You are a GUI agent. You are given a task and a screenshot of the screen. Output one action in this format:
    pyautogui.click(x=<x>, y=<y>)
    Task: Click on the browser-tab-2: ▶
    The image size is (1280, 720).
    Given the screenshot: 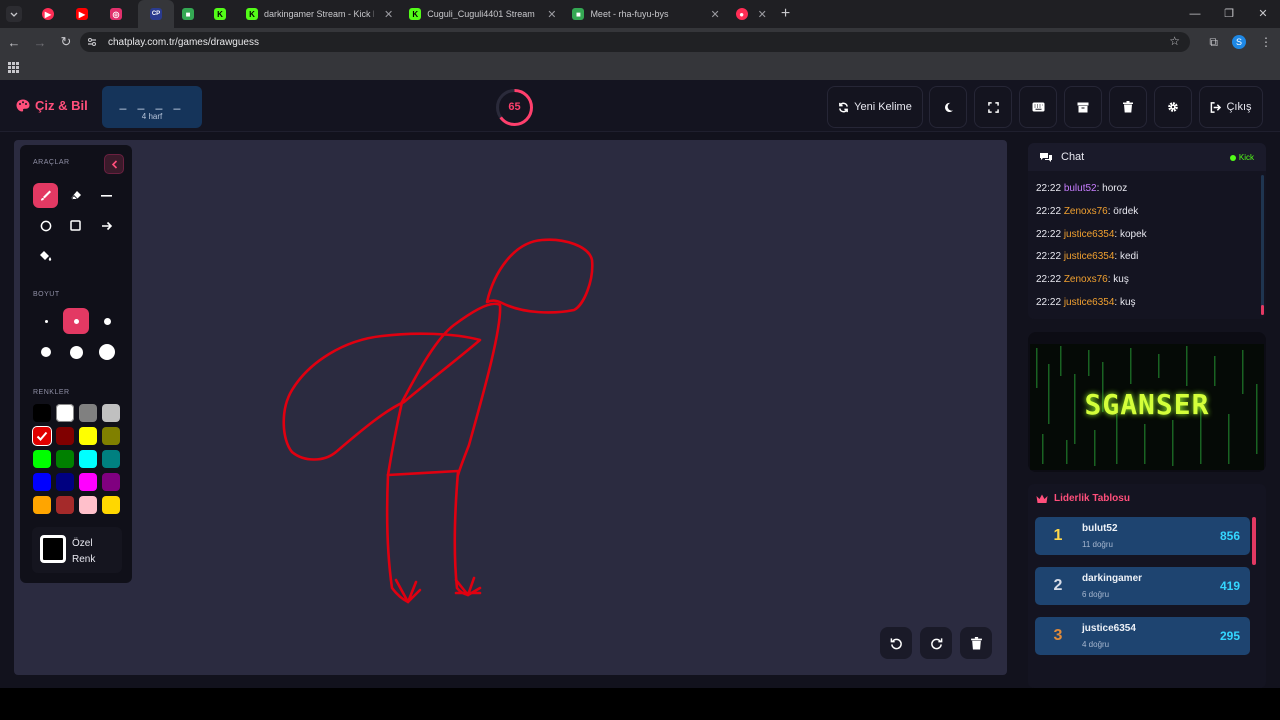 What is the action you would take?
    pyautogui.click(x=82, y=14)
    